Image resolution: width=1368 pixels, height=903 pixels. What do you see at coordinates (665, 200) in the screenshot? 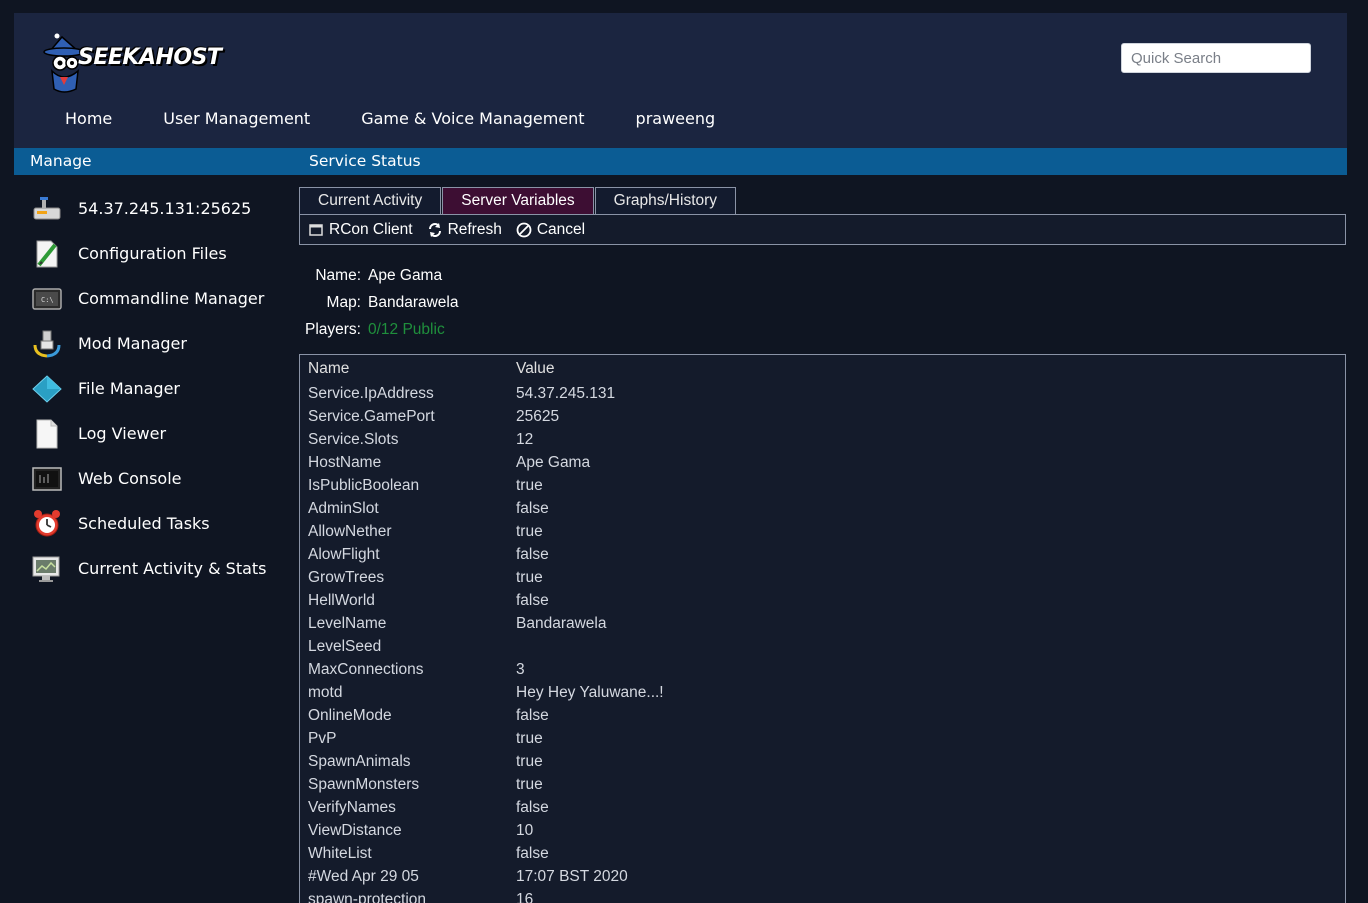
I see `tab-graphs-history: Graphs/History` at bounding box center [665, 200].